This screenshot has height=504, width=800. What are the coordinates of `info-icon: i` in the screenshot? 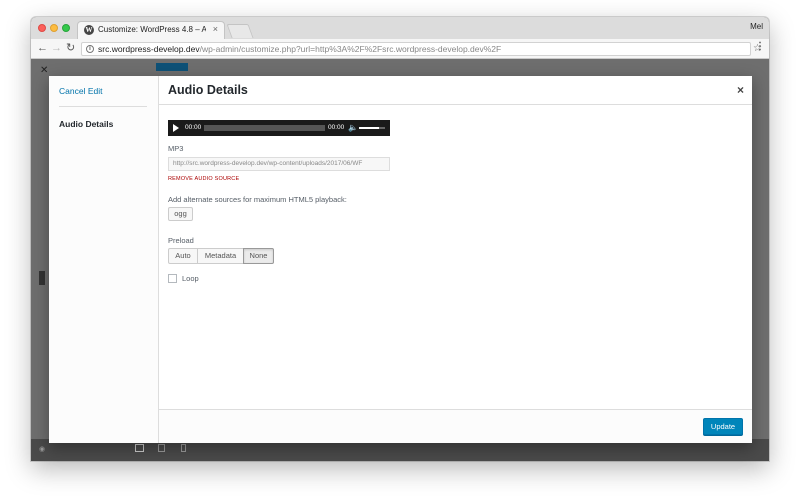 It's located at (90, 49).